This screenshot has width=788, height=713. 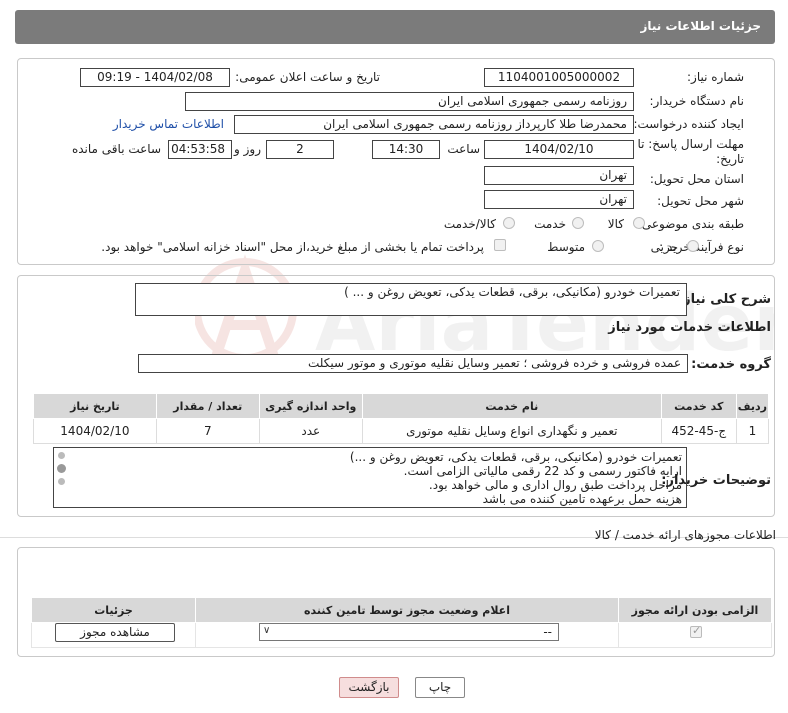 I want to click on buyer-org-label: نام دستگاه خریدار:, so click(x=697, y=101).